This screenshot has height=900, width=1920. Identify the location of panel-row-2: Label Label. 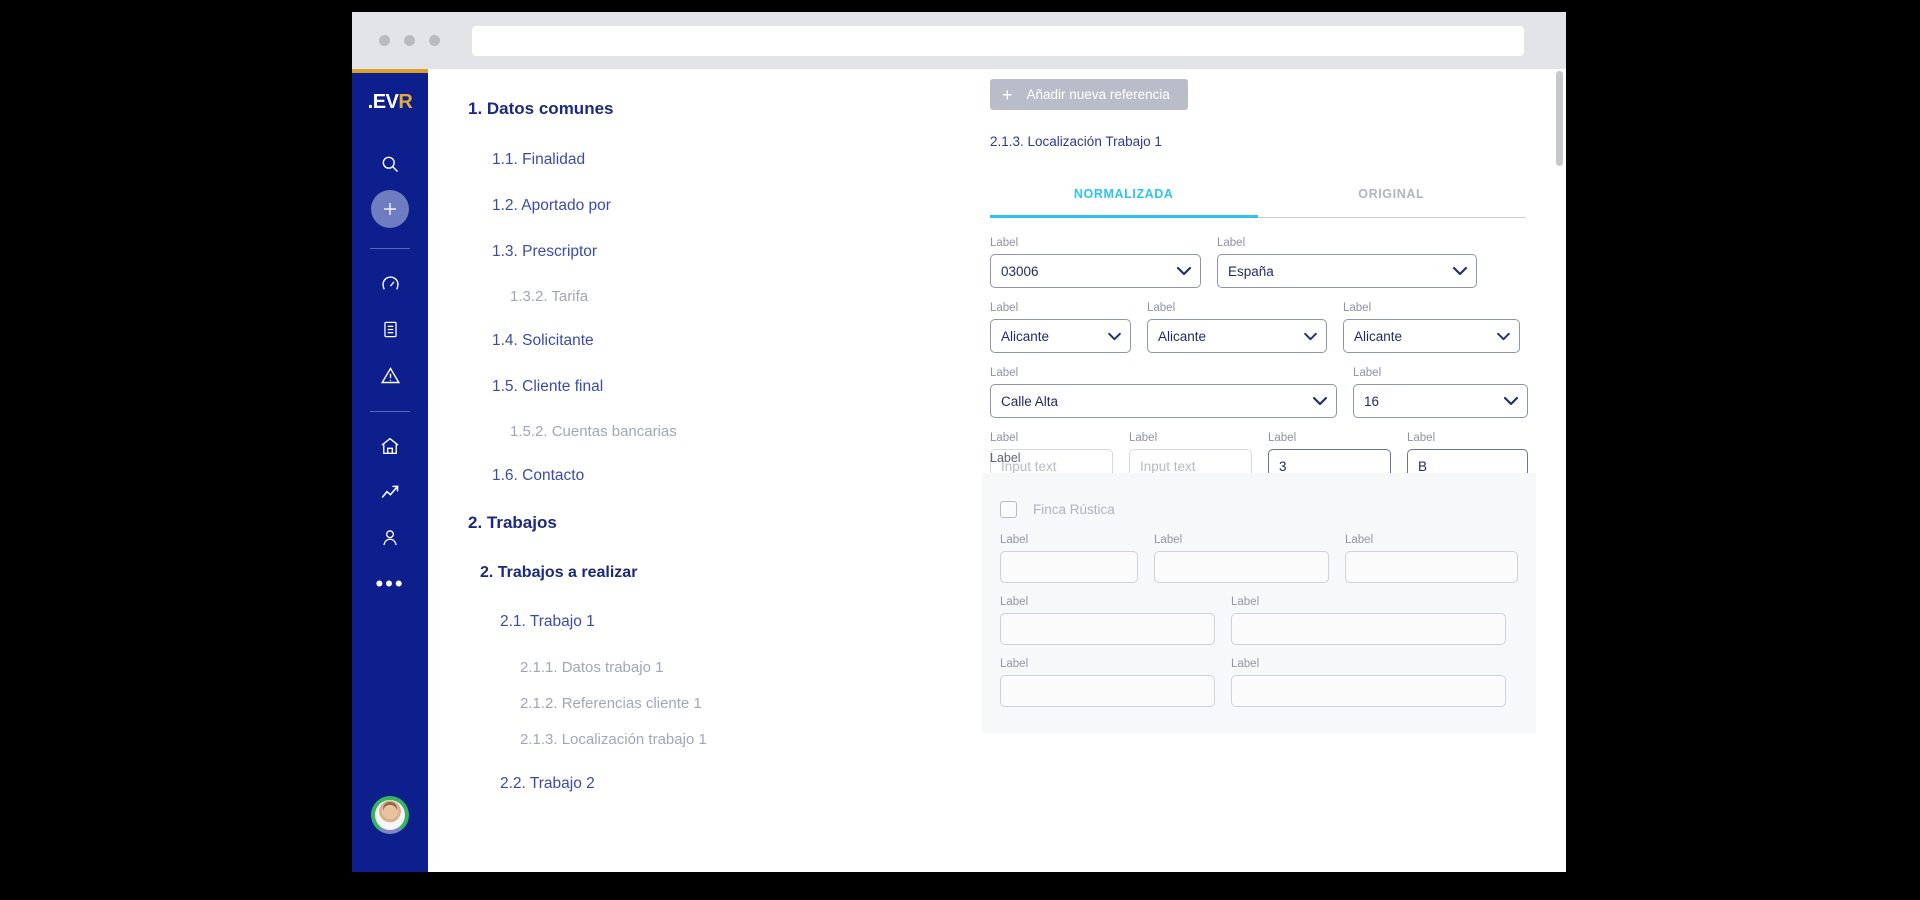
(1259, 620).